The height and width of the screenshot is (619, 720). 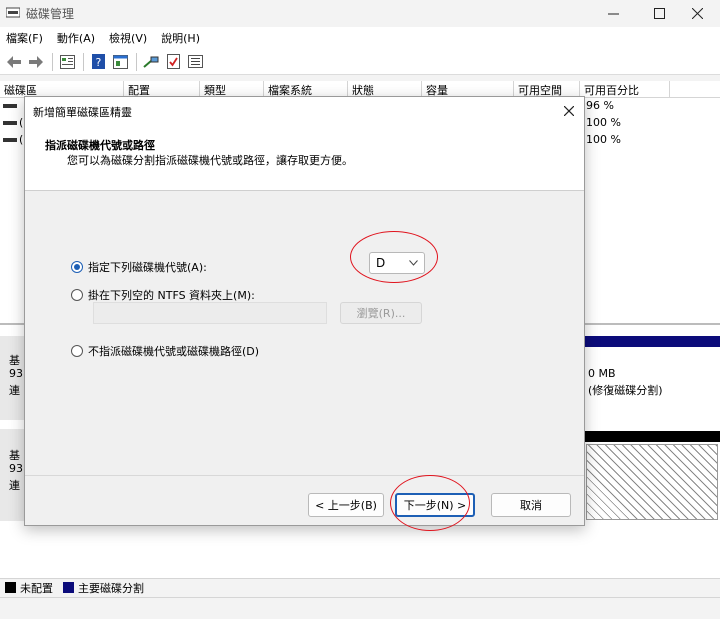 I want to click on maximize-icon, so click(x=659, y=13).